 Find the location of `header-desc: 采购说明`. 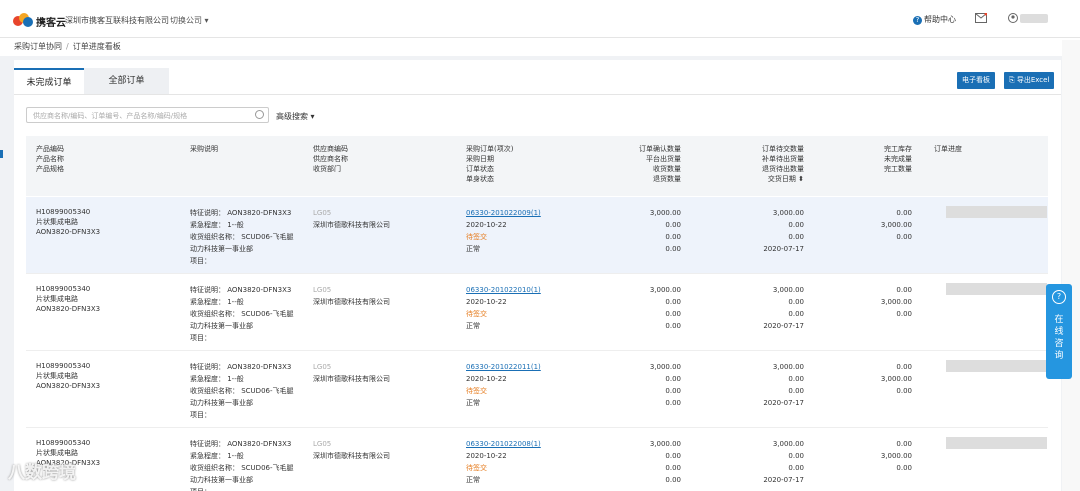

header-desc: 采购说明 is located at coordinates (204, 149).